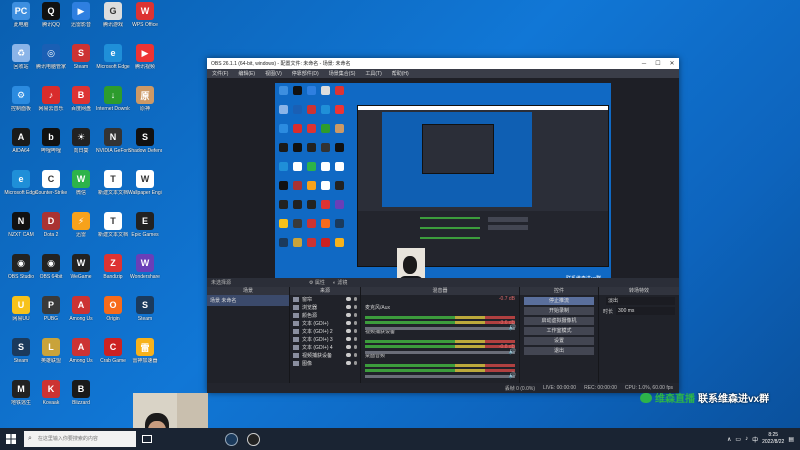  Describe the element at coordinates (21, 63) in the screenshot. I see `desktop-icon: ♻ 回收站` at that location.